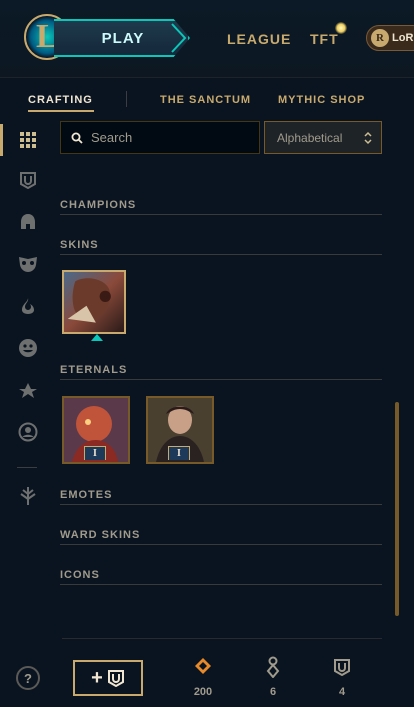 This screenshot has height=707, width=414. I want to click on skin-mask-icon, so click(28, 264).